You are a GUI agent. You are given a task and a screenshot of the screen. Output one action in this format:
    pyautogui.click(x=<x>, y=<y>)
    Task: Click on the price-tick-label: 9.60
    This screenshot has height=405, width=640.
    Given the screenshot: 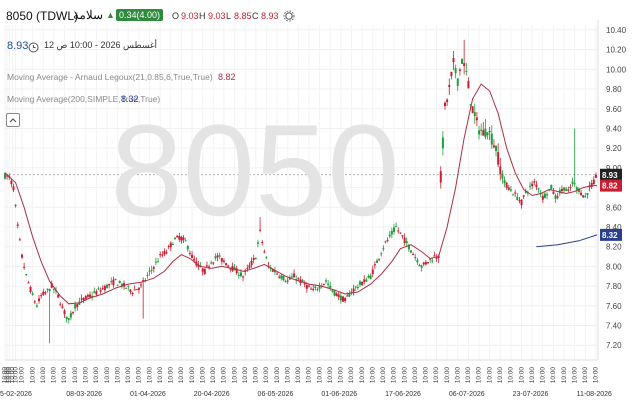 What is the action you would take?
    pyautogui.click(x=614, y=109)
    